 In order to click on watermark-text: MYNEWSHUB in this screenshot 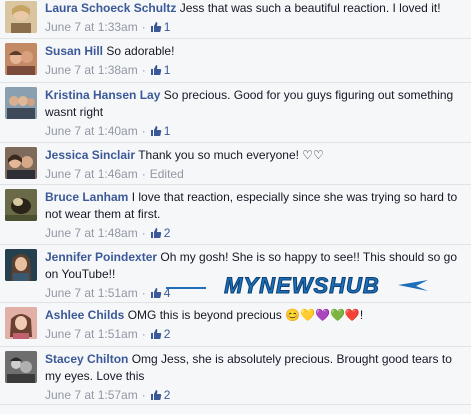, I will do `click(302, 285)`.